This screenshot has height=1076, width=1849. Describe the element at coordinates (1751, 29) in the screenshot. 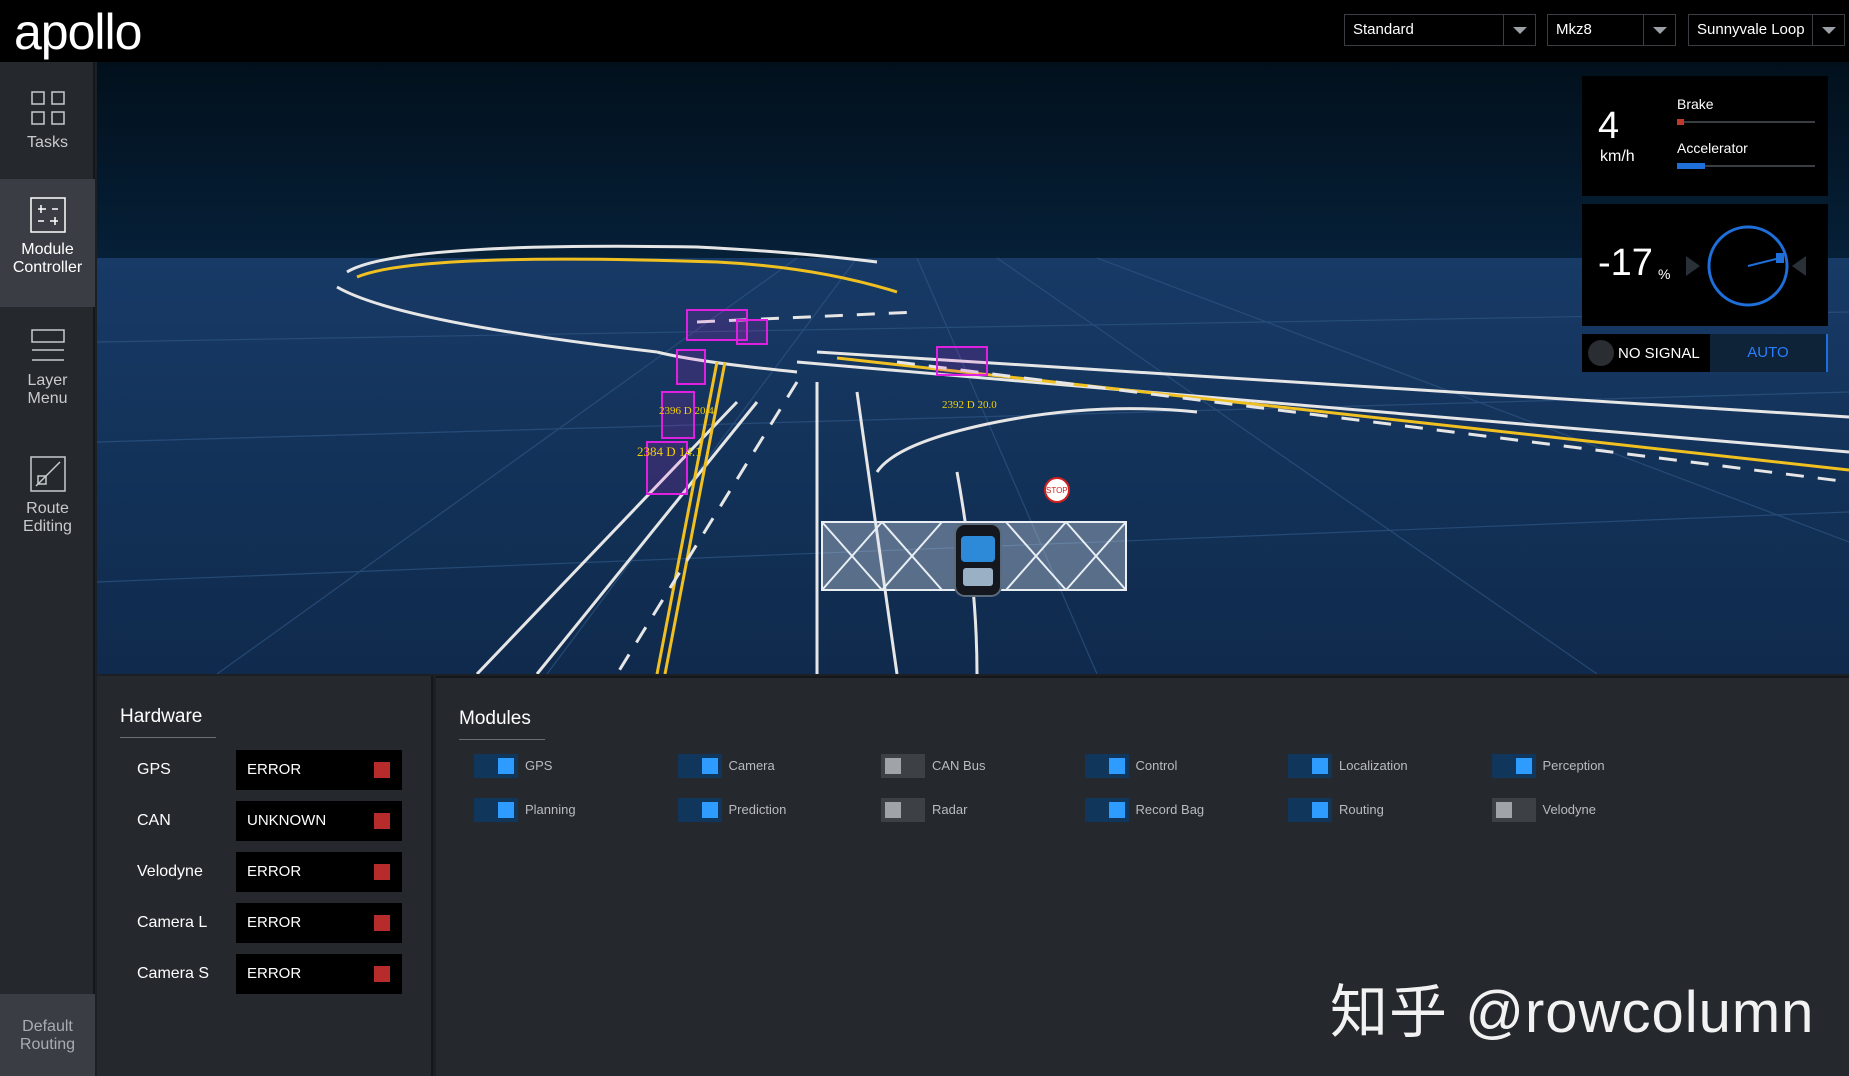

I see `map-select-value: Sunnyvale Loop` at that location.